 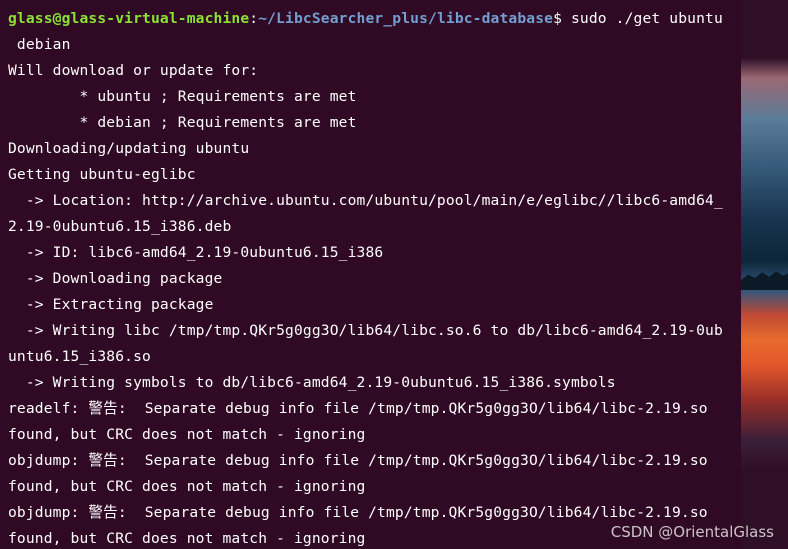 What do you see at coordinates (182, 122) in the screenshot?
I see `output-line: * debian ; Requirements are met` at bounding box center [182, 122].